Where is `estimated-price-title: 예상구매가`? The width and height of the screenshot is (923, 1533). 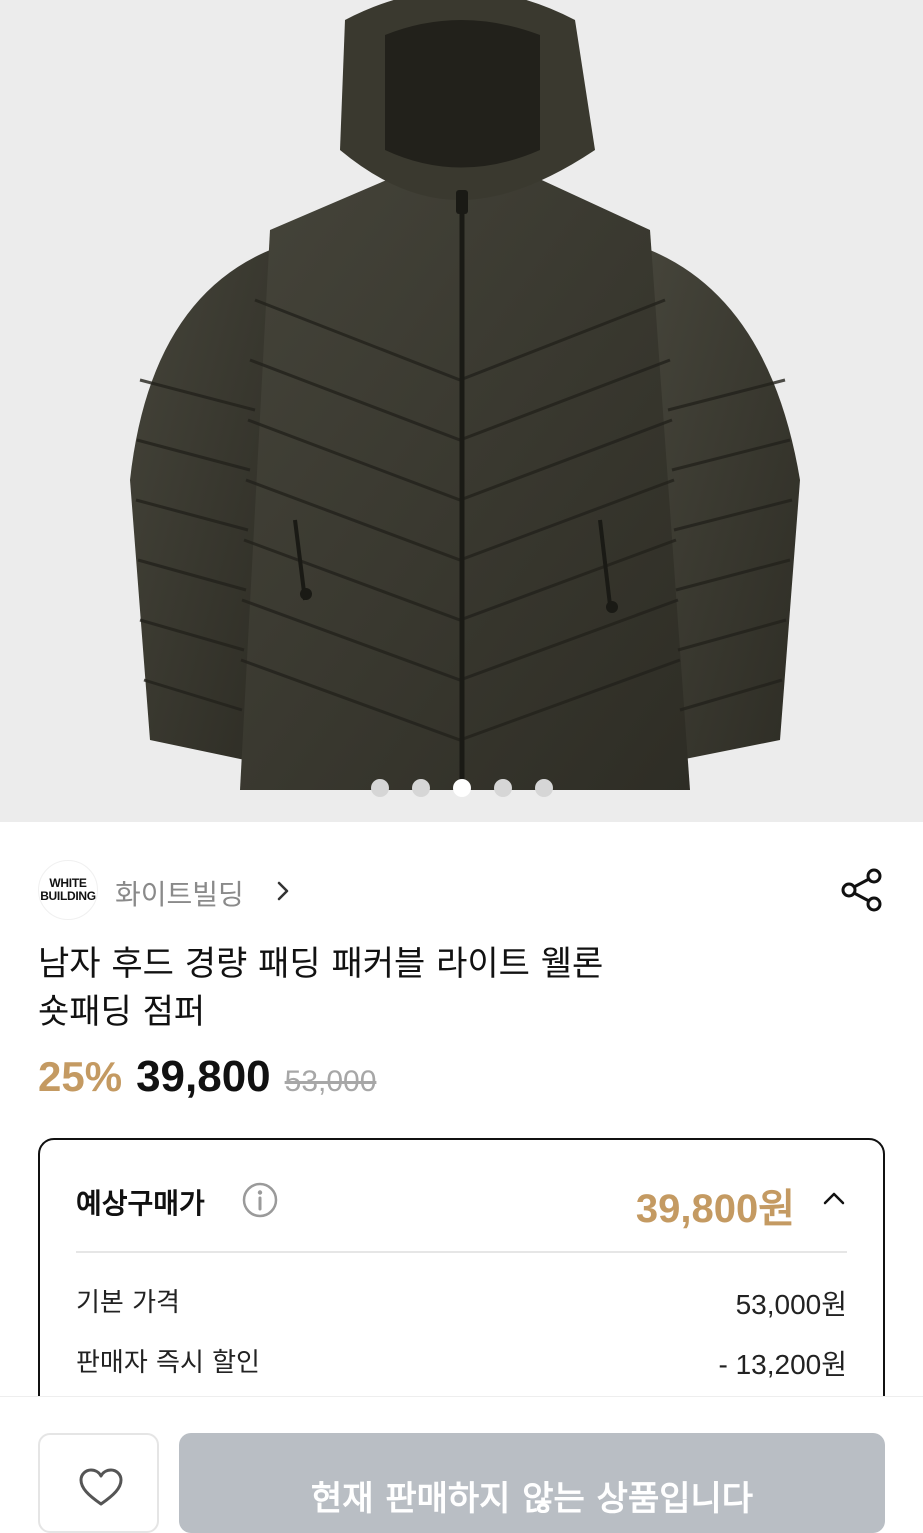 estimated-price-title: 예상구매가 is located at coordinates (140, 1203).